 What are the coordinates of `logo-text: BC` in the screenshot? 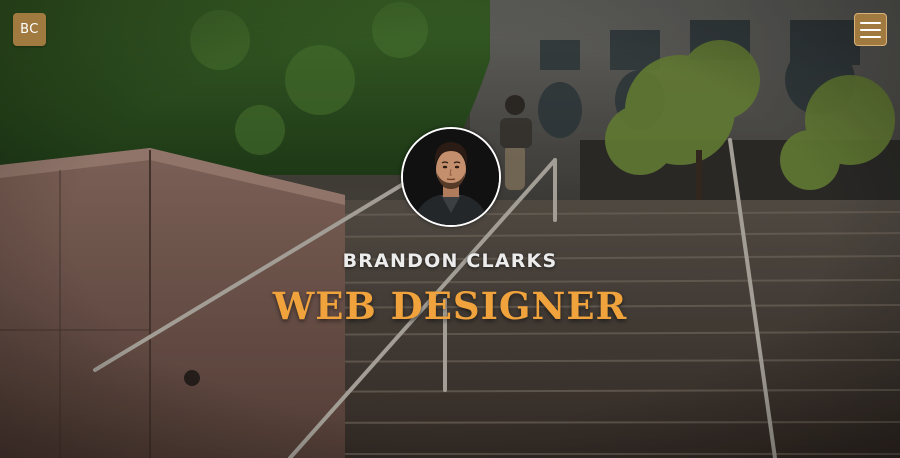 It's located at (29, 29).